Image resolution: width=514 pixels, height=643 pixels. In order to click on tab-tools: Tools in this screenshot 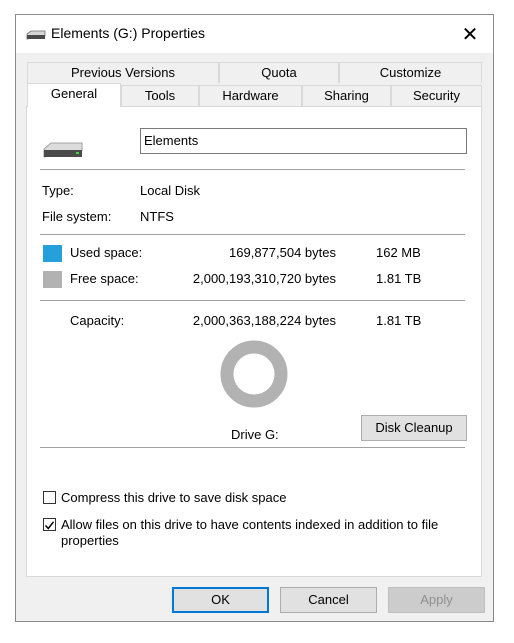, I will do `click(160, 95)`.